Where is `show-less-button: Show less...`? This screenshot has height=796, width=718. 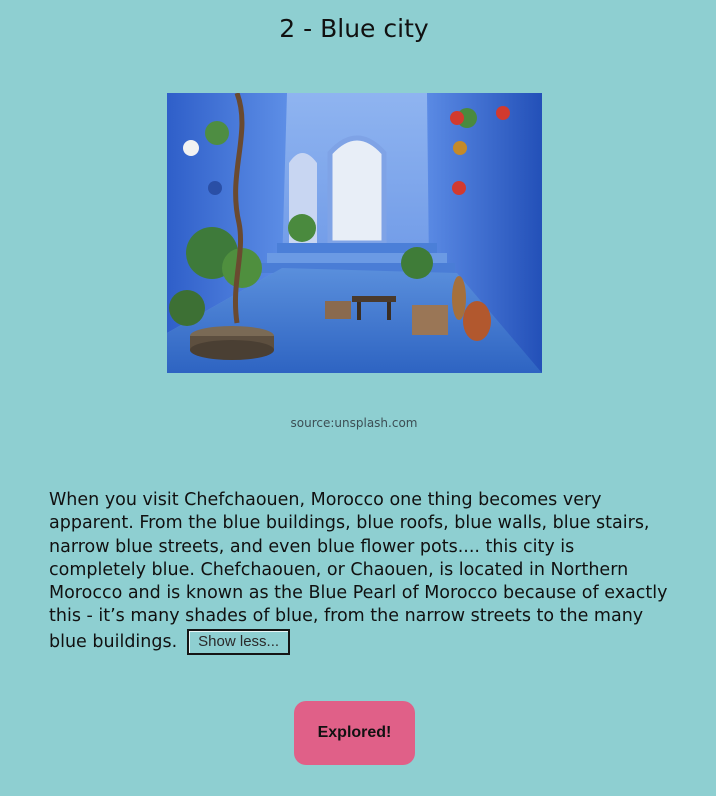
show-less-button: Show less... is located at coordinates (239, 641).